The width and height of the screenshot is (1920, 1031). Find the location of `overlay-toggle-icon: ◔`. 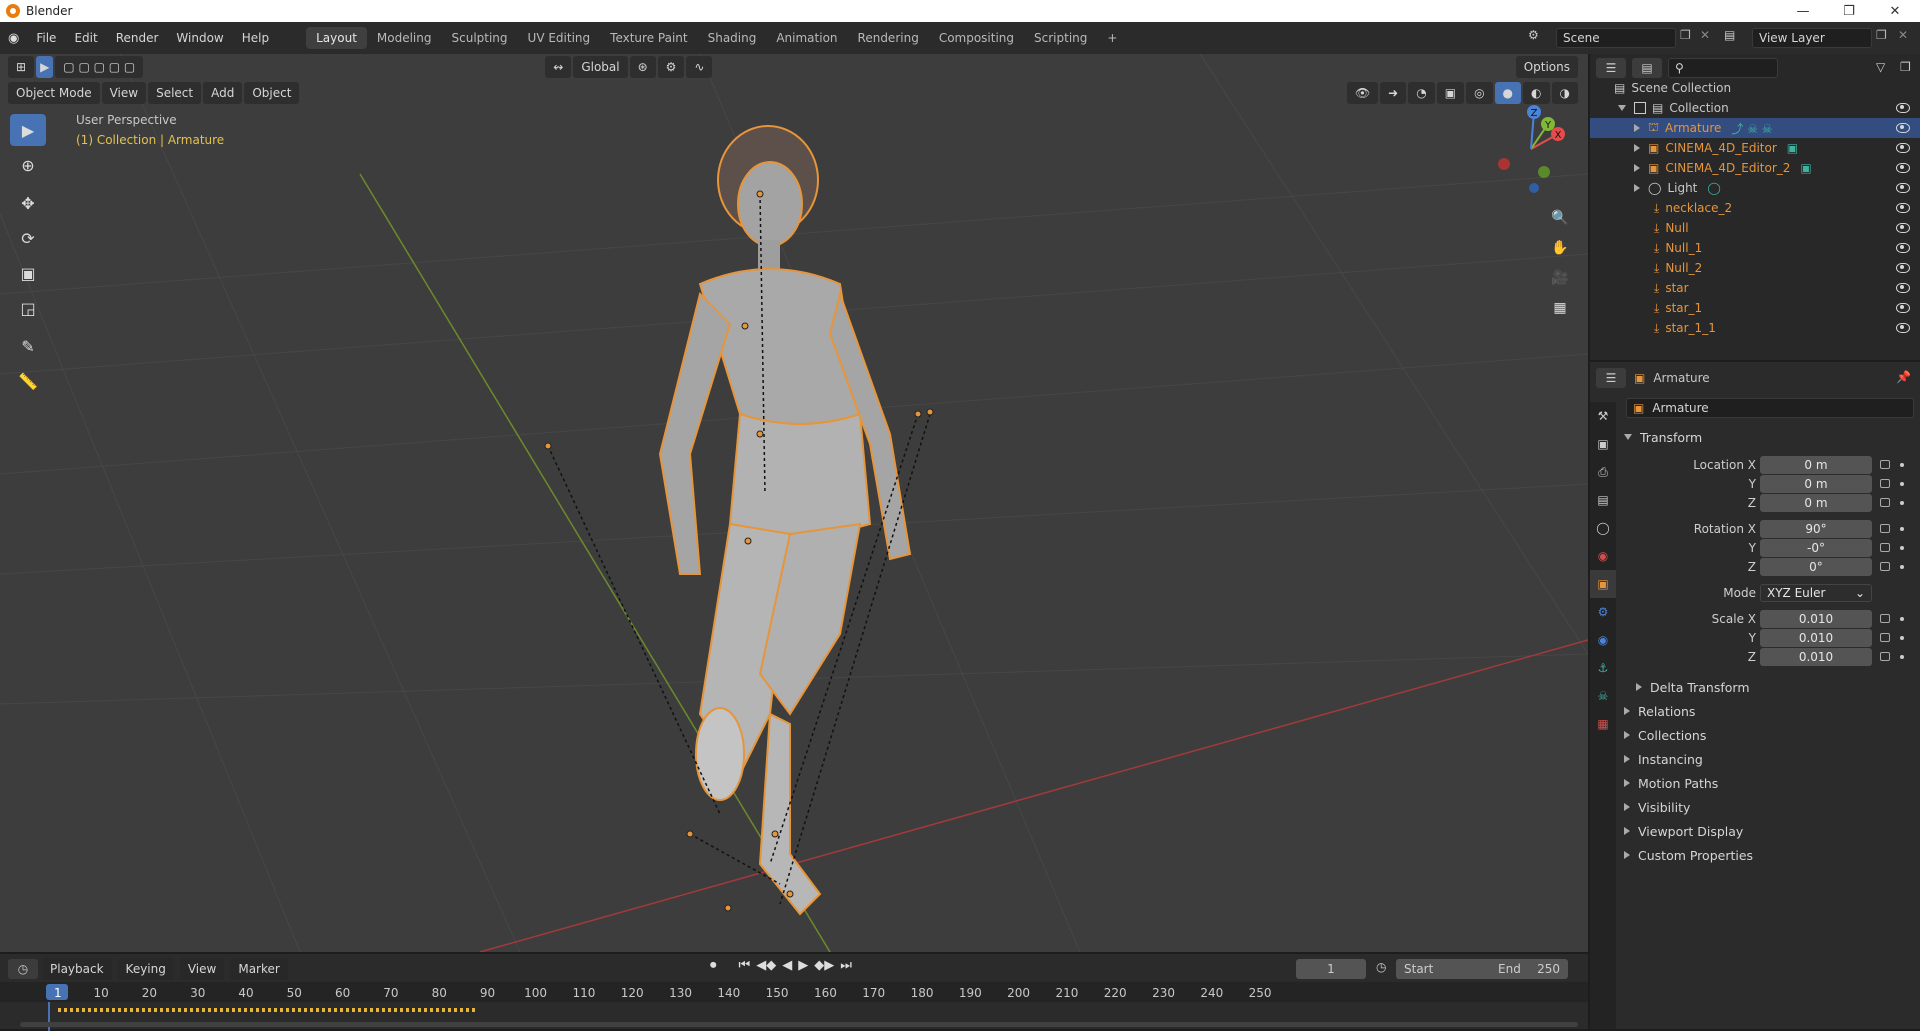

overlay-toggle-icon: ◔ is located at coordinates (1421, 93).